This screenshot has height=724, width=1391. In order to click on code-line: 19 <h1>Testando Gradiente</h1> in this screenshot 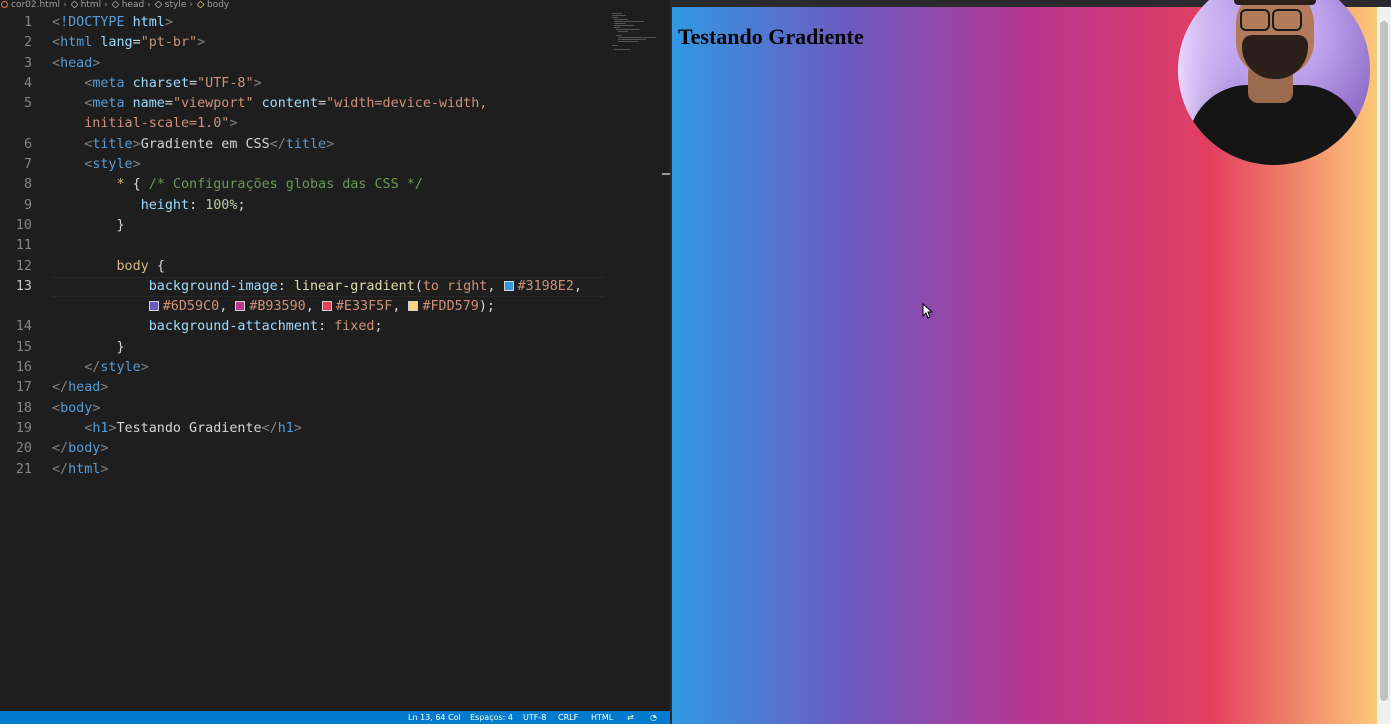, I will do `click(305, 429)`.